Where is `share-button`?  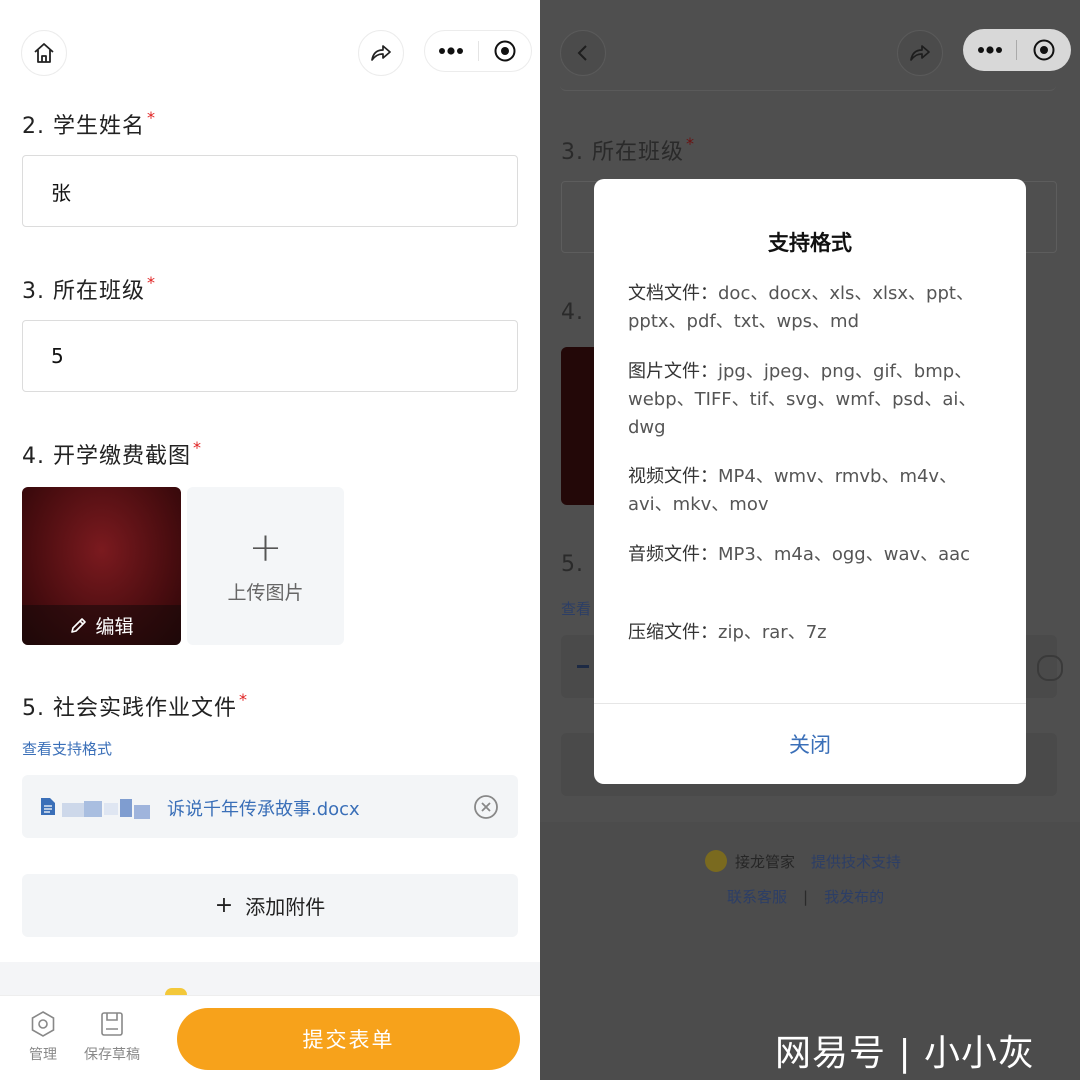
share-button is located at coordinates (381, 53).